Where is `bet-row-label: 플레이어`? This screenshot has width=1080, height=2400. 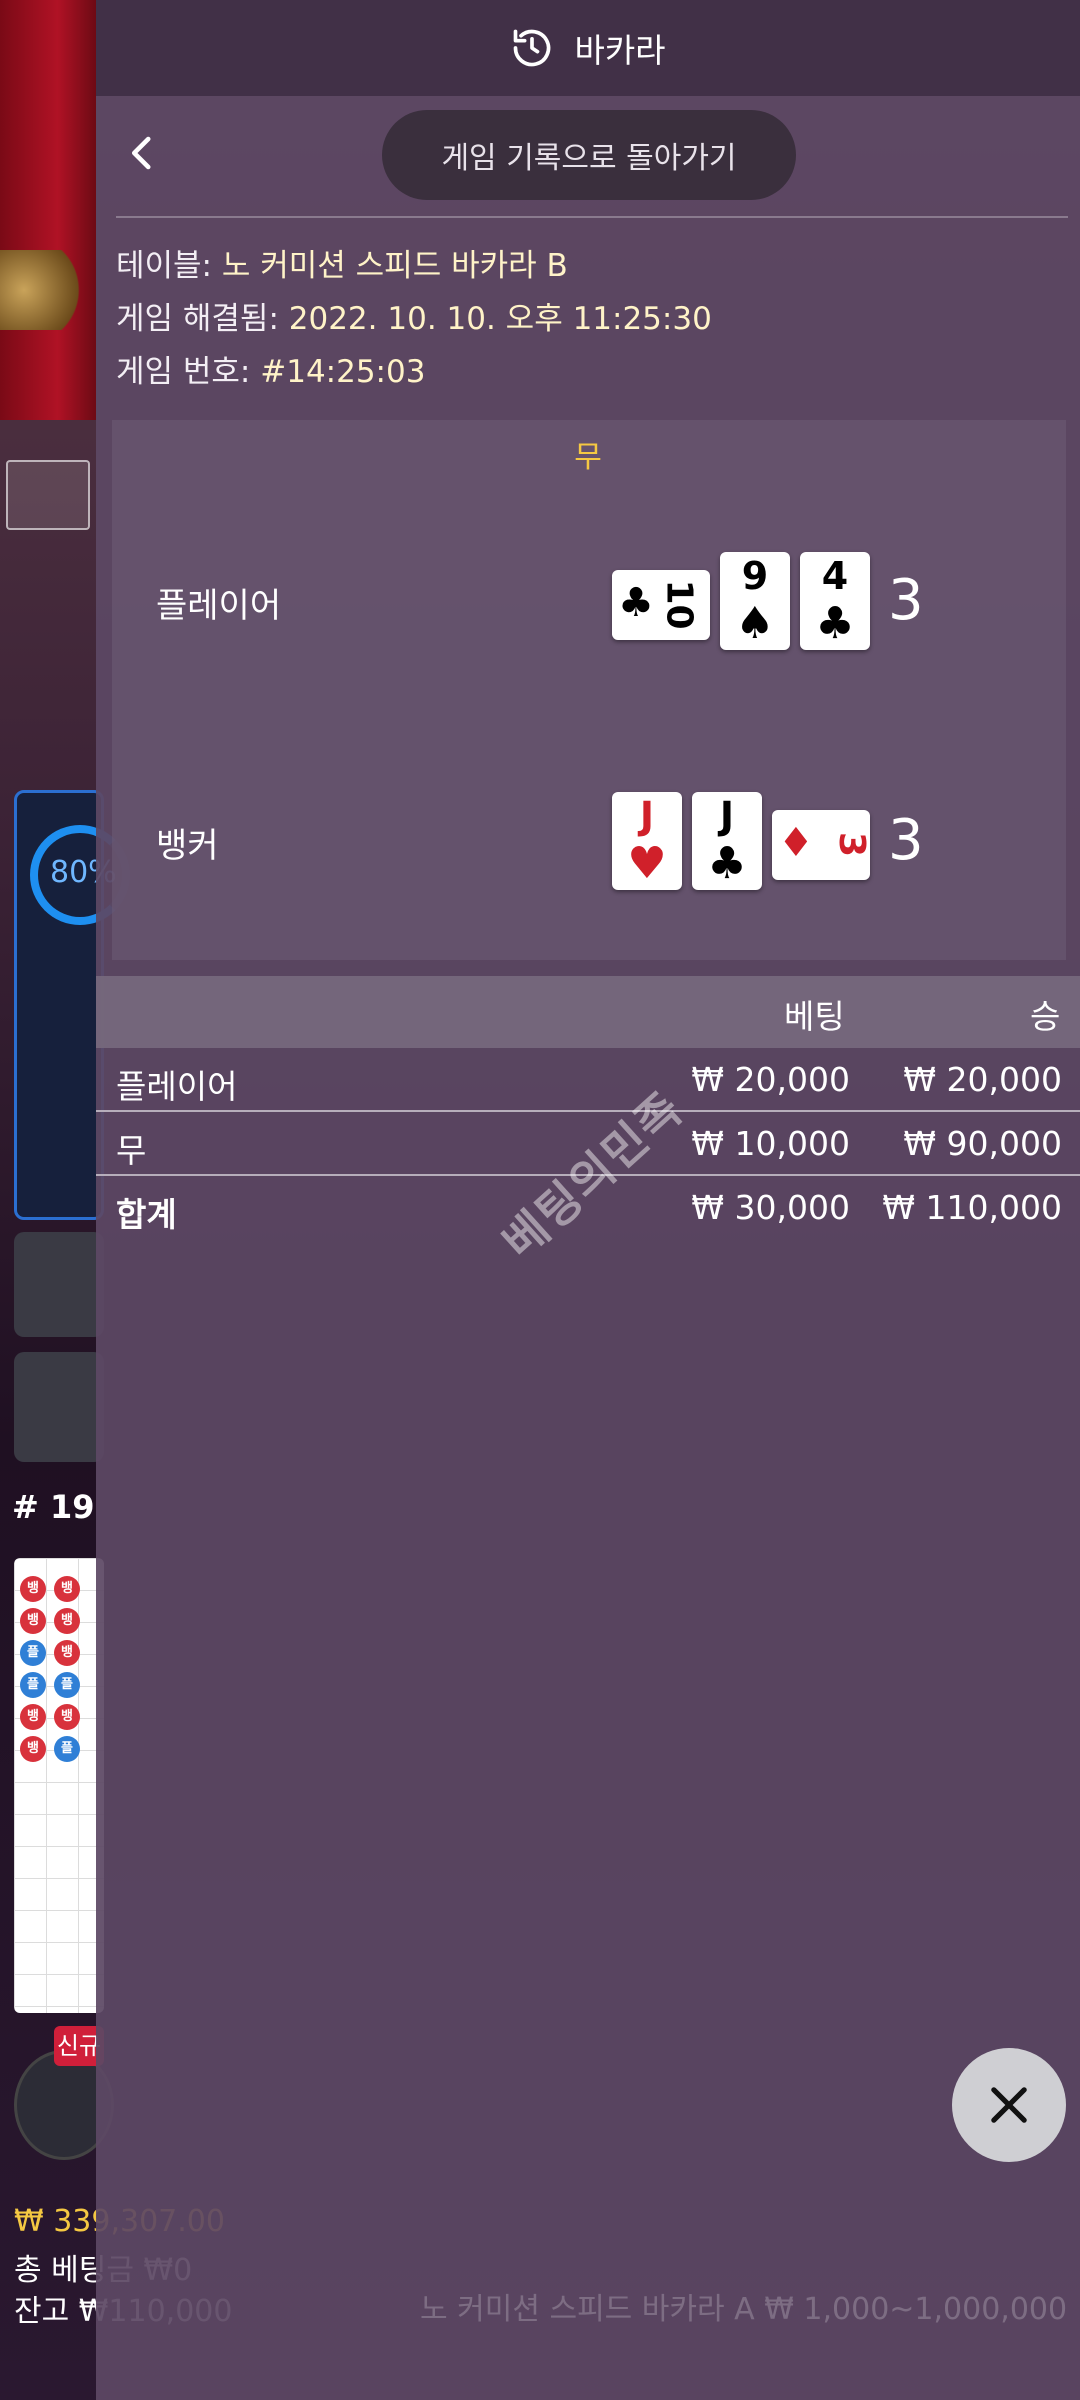
bet-row-label: 플레이어 is located at coordinates (177, 1086).